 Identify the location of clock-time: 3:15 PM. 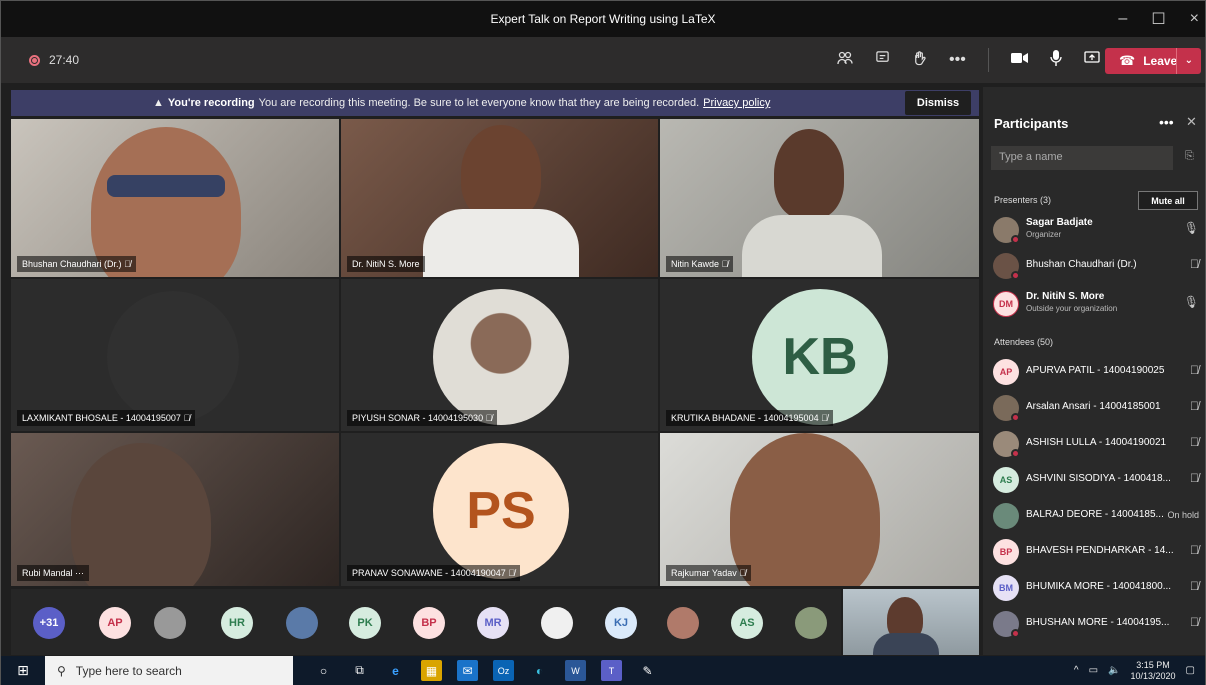
(1153, 664).